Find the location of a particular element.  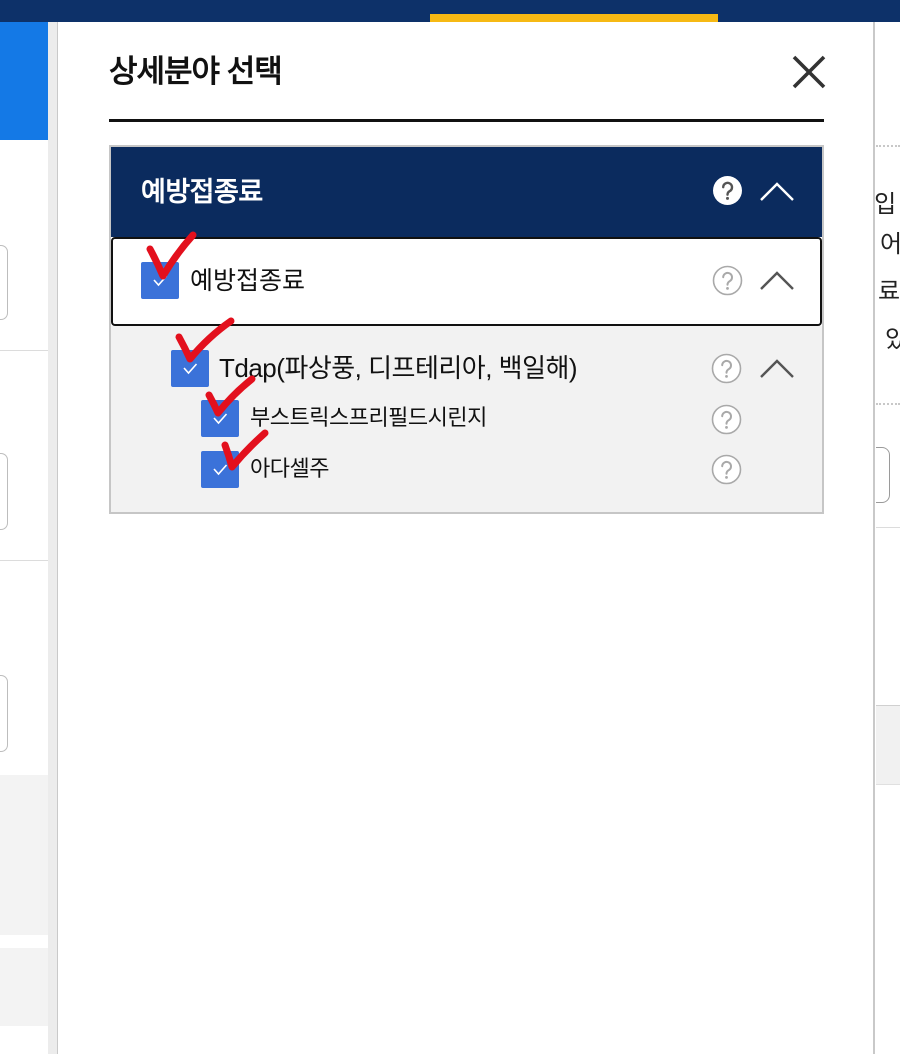

close-button is located at coordinates (809, 72).